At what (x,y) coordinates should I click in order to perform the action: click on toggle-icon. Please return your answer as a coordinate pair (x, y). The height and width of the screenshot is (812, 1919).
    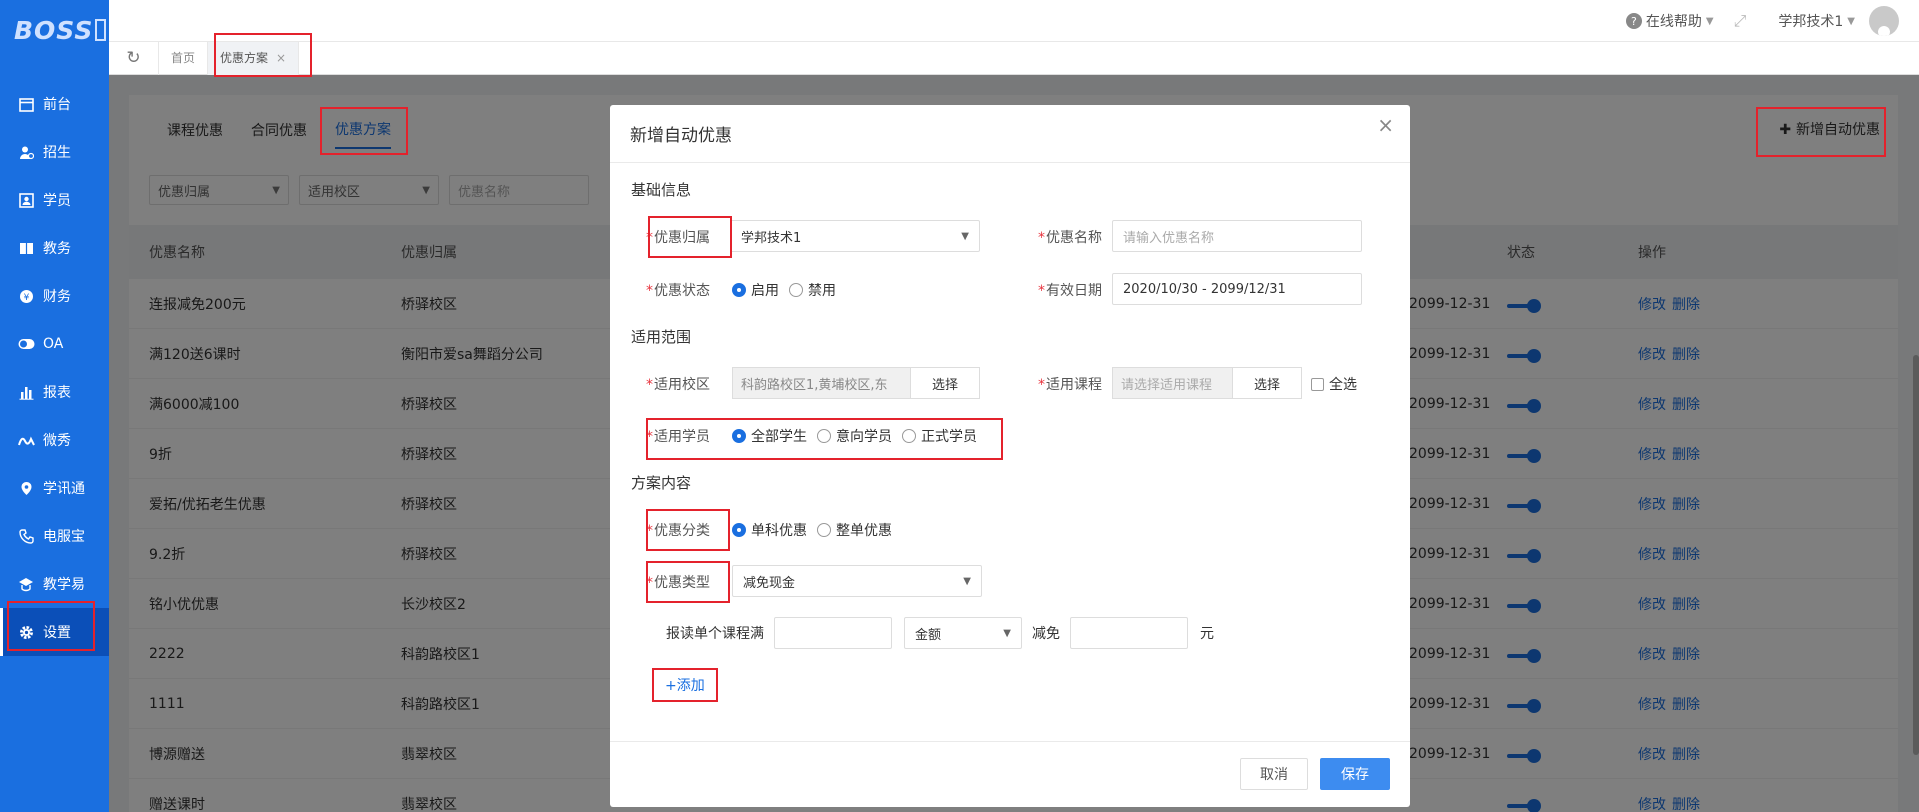
    Looking at the image, I should click on (26, 344).